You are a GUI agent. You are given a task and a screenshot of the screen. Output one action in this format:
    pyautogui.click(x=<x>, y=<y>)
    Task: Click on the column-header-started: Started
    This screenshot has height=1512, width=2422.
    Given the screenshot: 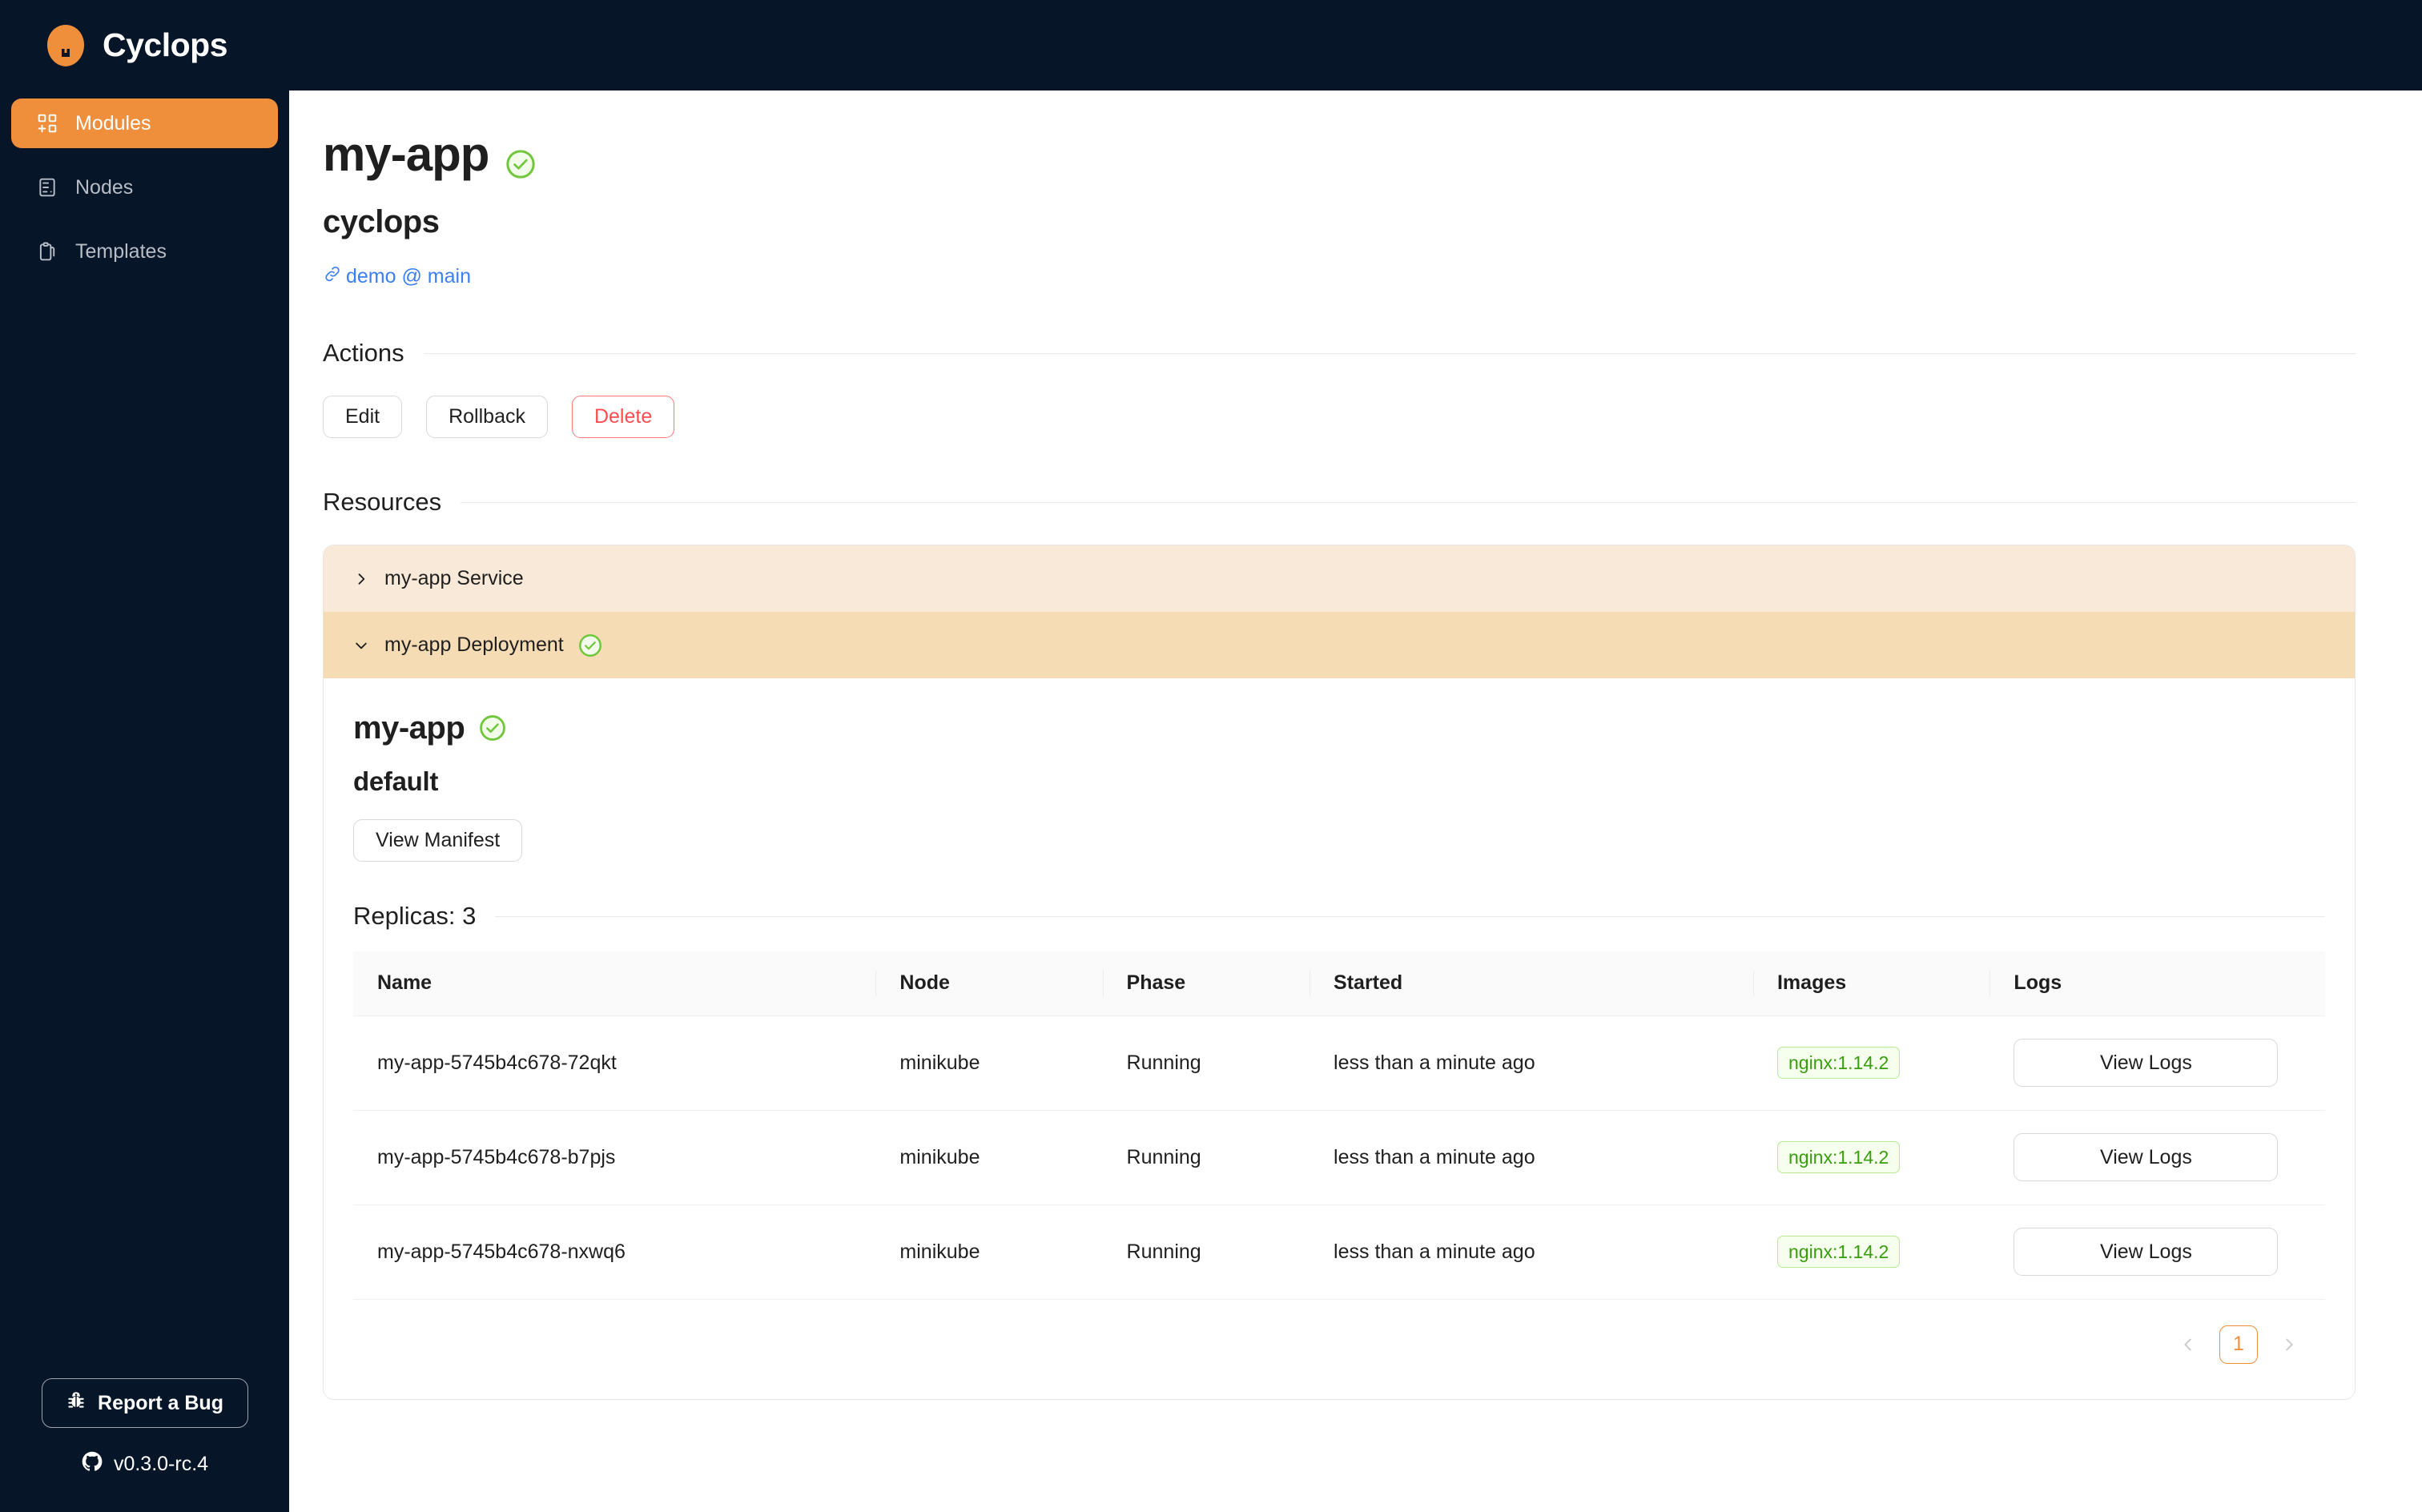 What is the action you would take?
    pyautogui.click(x=1531, y=983)
    